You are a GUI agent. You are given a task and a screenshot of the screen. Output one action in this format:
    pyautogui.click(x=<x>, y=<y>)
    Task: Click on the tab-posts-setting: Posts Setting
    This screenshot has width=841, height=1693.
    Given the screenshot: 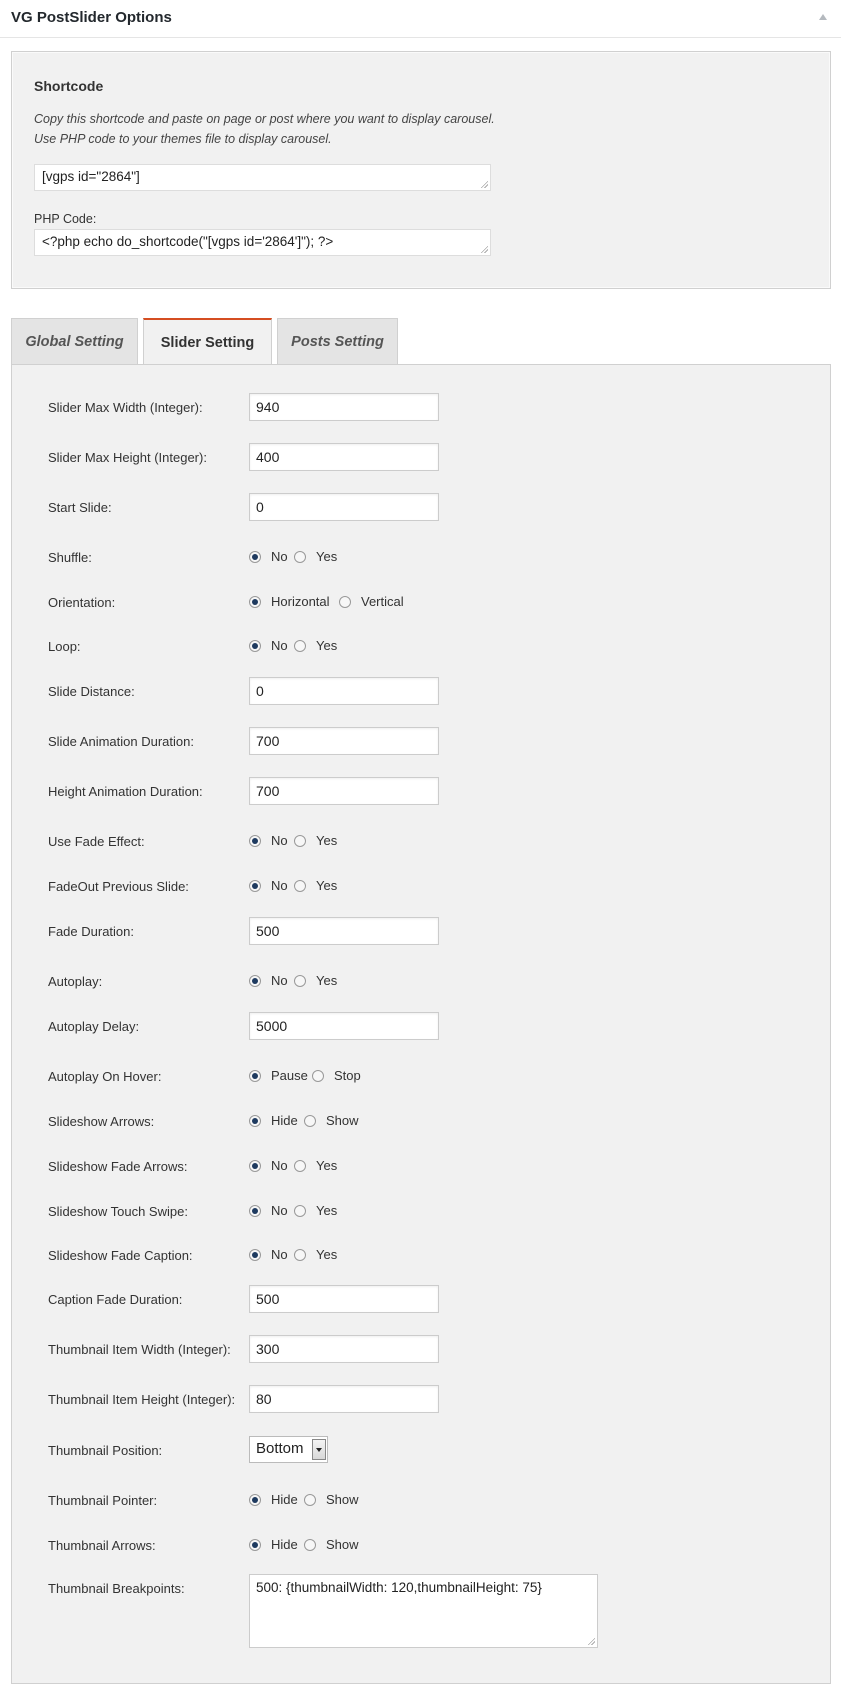 What is the action you would take?
    pyautogui.click(x=337, y=341)
    